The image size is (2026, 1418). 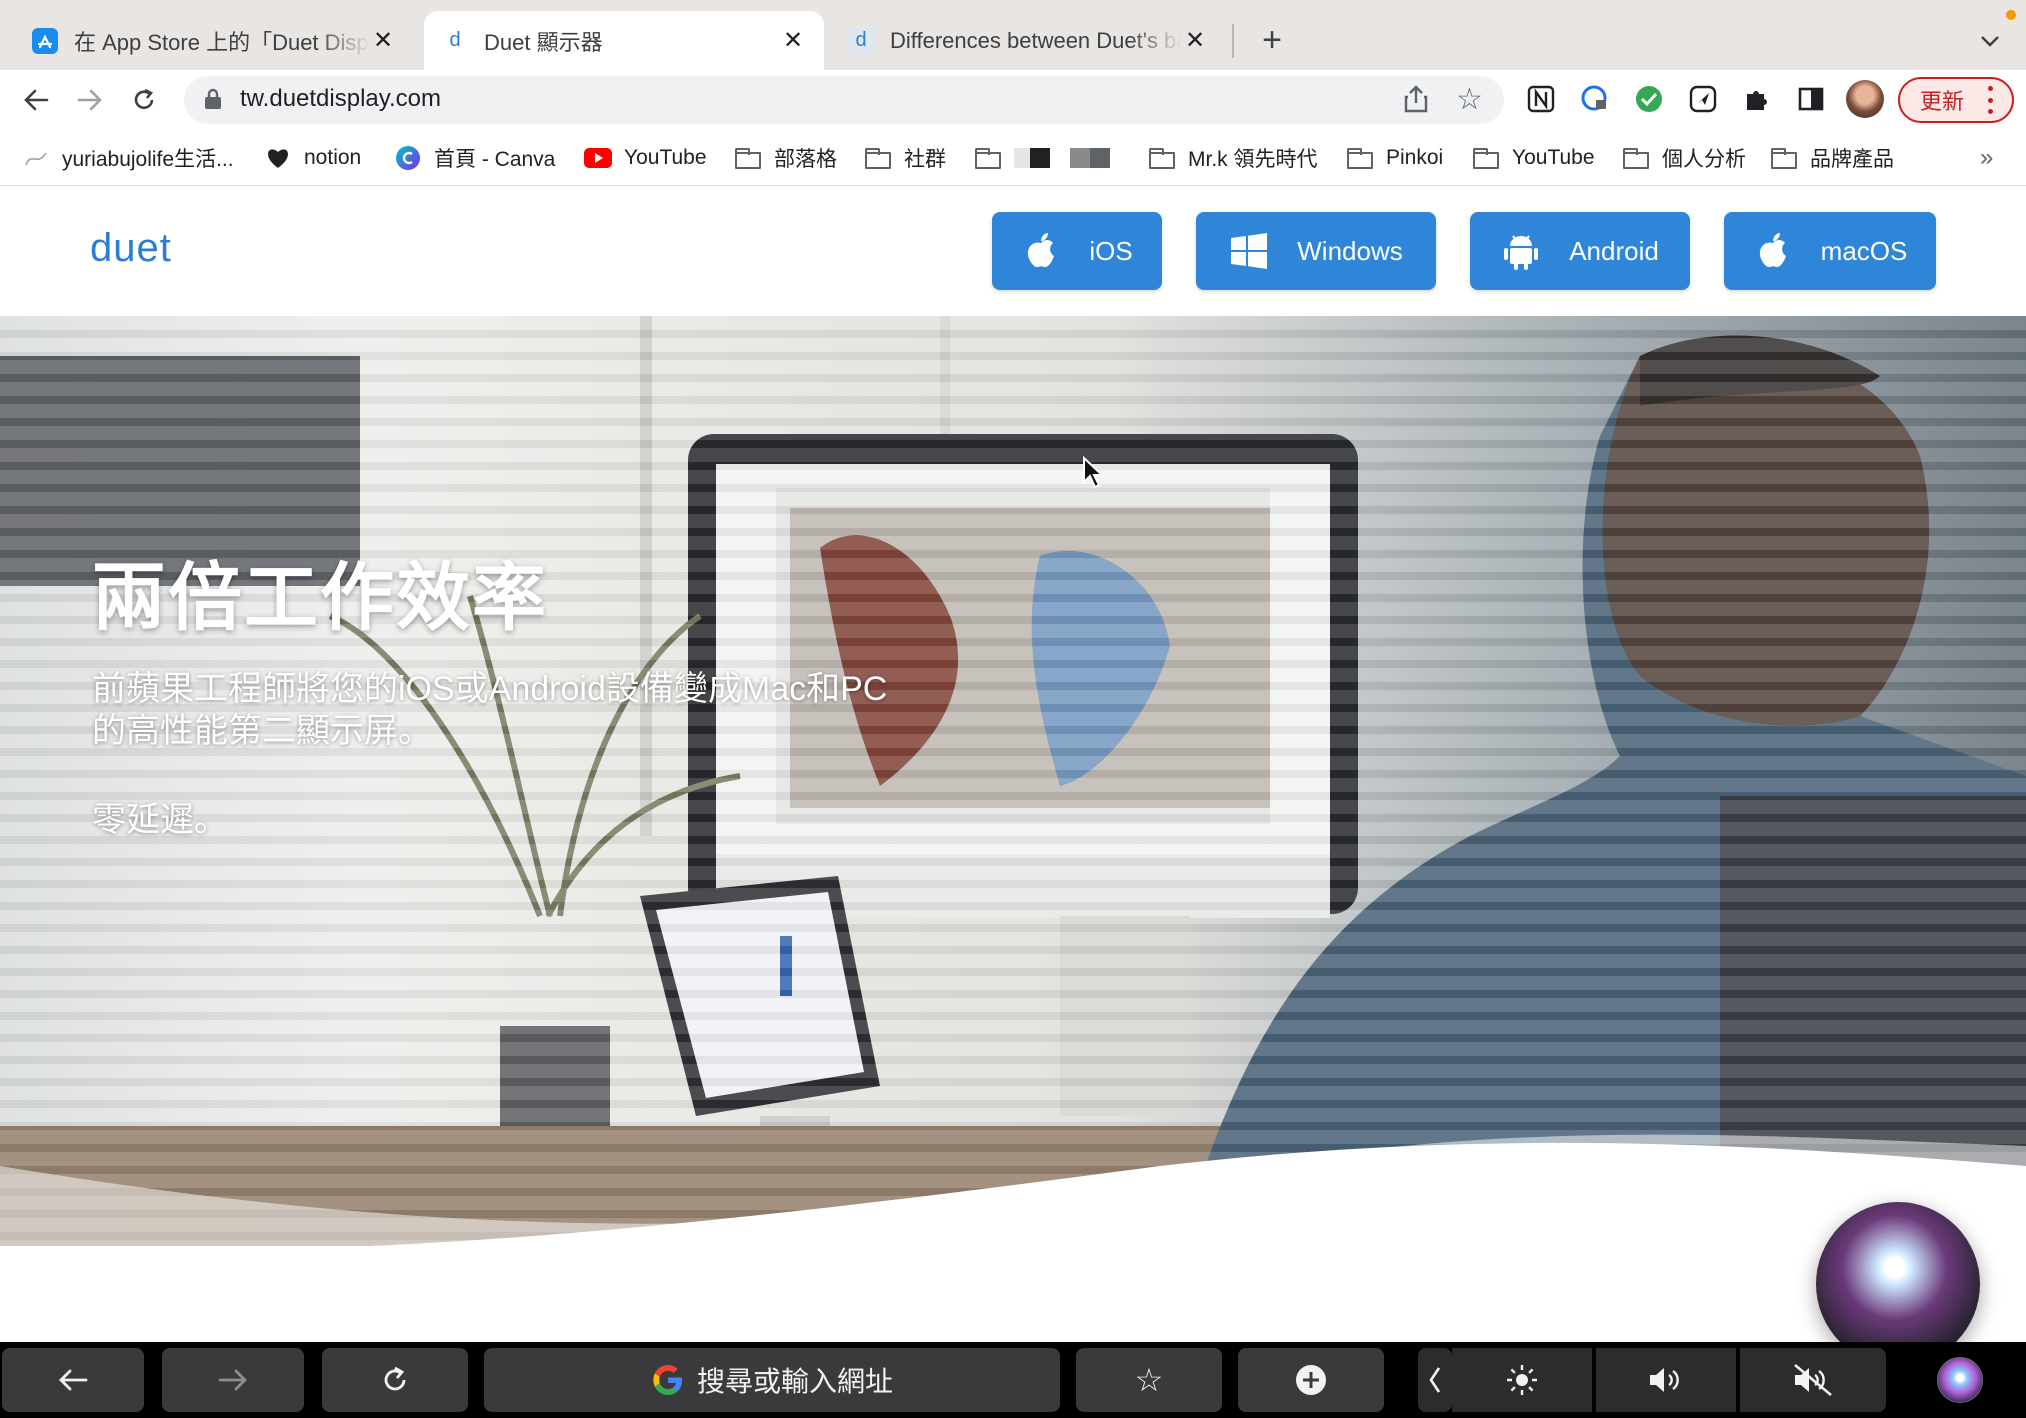 What do you see at coordinates (1865, 99) in the screenshot?
I see `profile-avatar` at bounding box center [1865, 99].